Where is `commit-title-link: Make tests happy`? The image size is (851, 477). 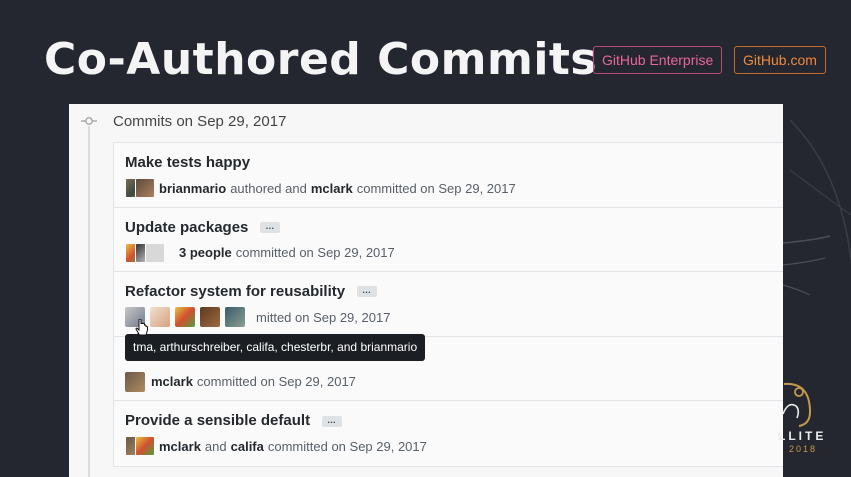 commit-title-link: Make tests happy is located at coordinates (187, 162).